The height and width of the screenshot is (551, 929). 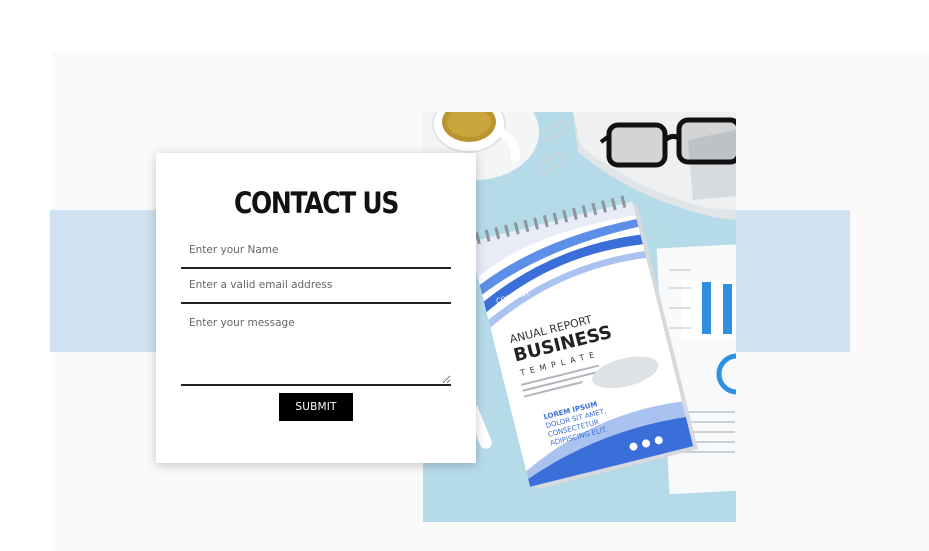 What do you see at coordinates (316, 203) in the screenshot?
I see `contact-title: CONTACT US` at bounding box center [316, 203].